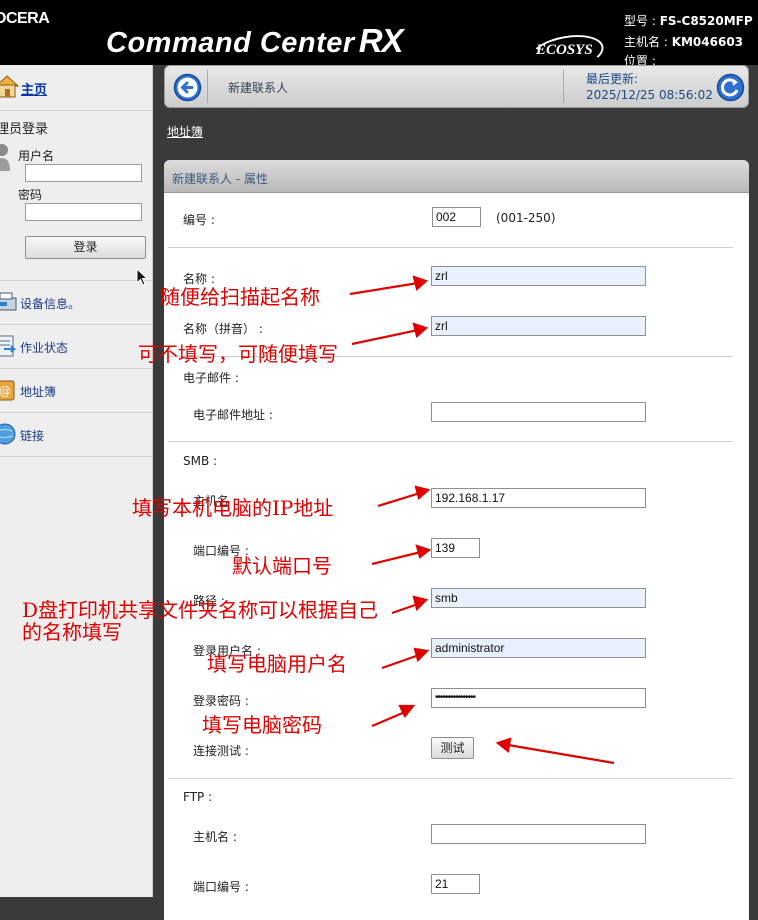 Image resolution: width=758 pixels, height=920 pixels. Describe the element at coordinates (455, 884) in the screenshot. I see `ftp-port-input: 21` at that location.